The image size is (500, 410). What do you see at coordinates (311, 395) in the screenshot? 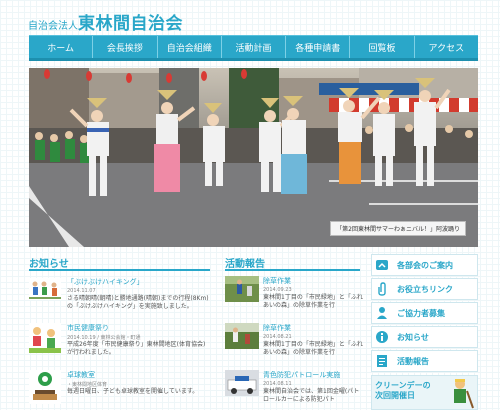
I see `activity-item-body: 東林間自治会では、第1回金曜(パトロールカーによる防犯パト` at bounding box center [311, 395].